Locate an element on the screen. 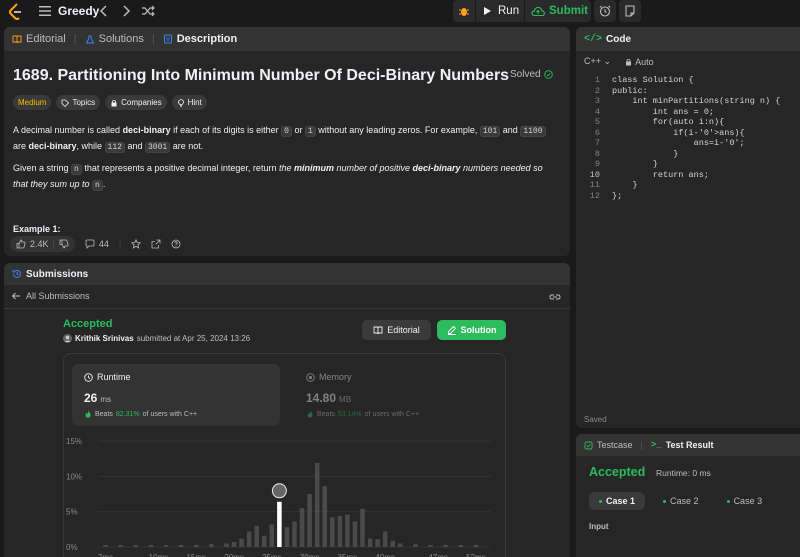 The image size is (800, 557). test-tabs: Testcase | >_ Test Result is located at coordinates (688, 445).